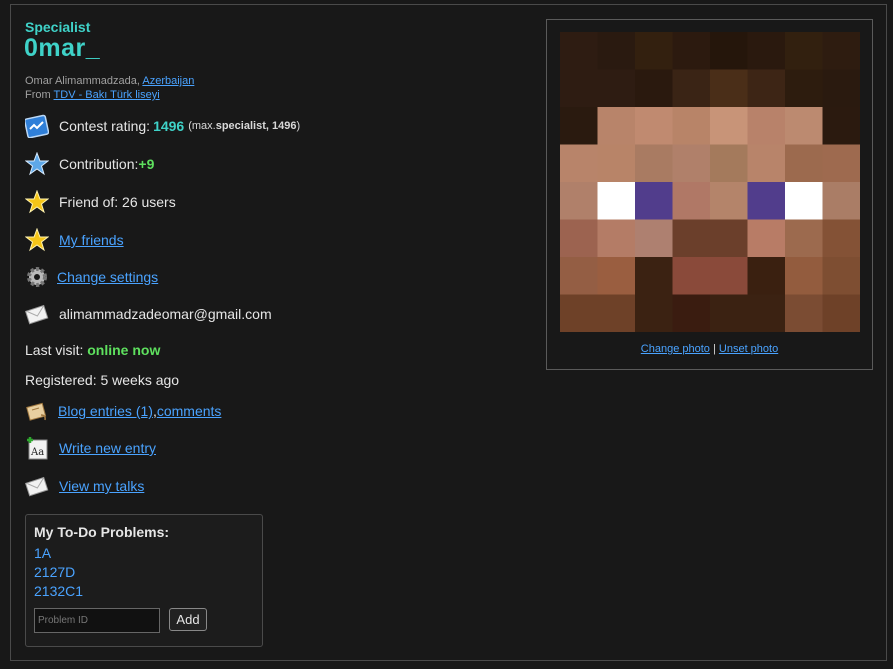 The height and width of the screenshot is (669, 893). Describe the element at coordinates (105, 411) in the screenshot. I see `blog-entries-link: Blog entries (1)` at that location.